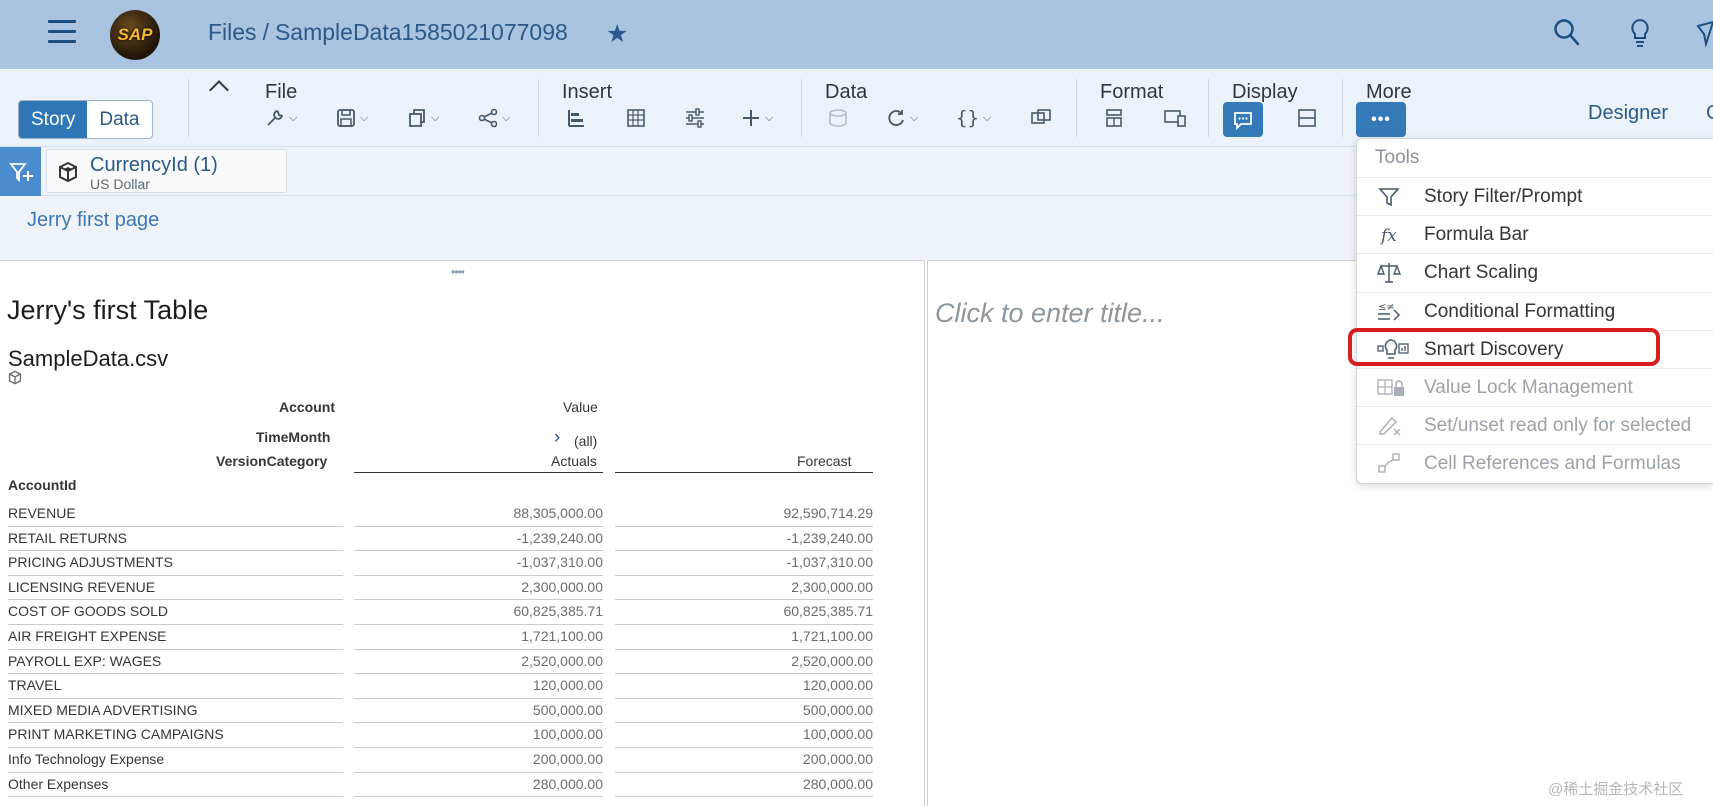 The width and height of the screenshot is (1713, 806). Describe the element at coordinates (744, 711) in the screenshot. I see `forecast-cell: 500,000.00` at that location.